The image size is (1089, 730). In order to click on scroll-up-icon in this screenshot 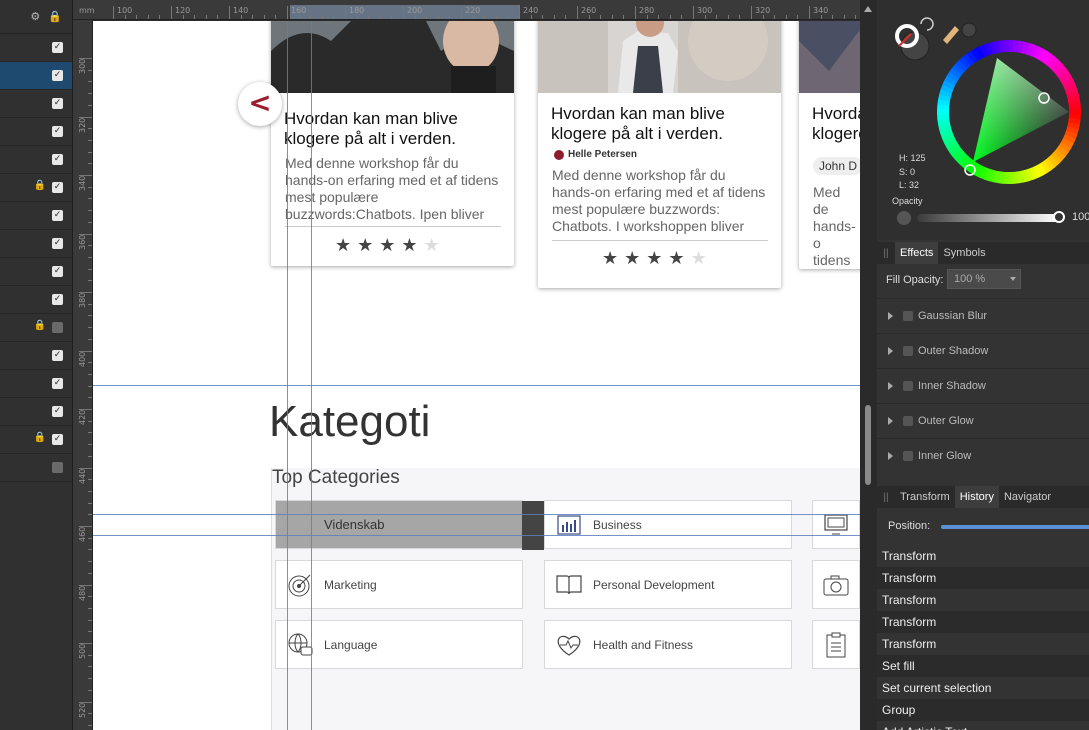, I will do `click(868, 9)`.